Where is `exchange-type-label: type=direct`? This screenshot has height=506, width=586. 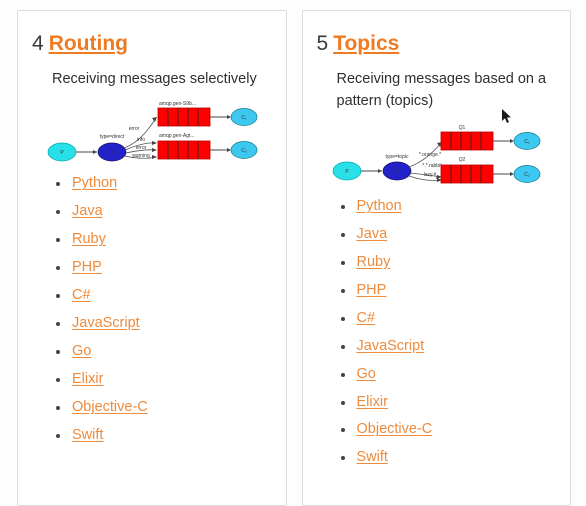 exchange-type-label: type=direct is located at coordinates (112, 137).